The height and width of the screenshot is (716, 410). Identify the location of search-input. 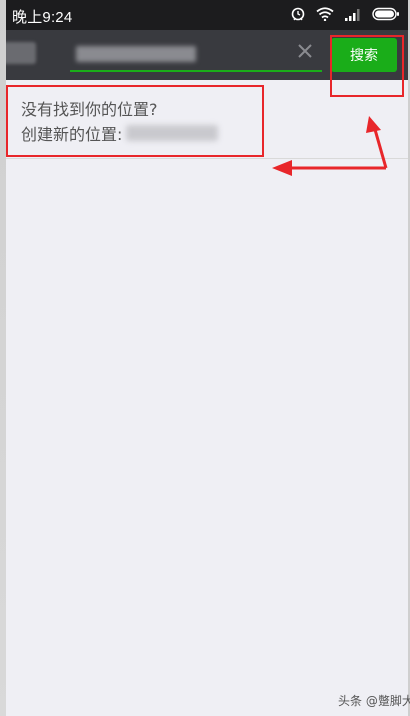
(196, 55).